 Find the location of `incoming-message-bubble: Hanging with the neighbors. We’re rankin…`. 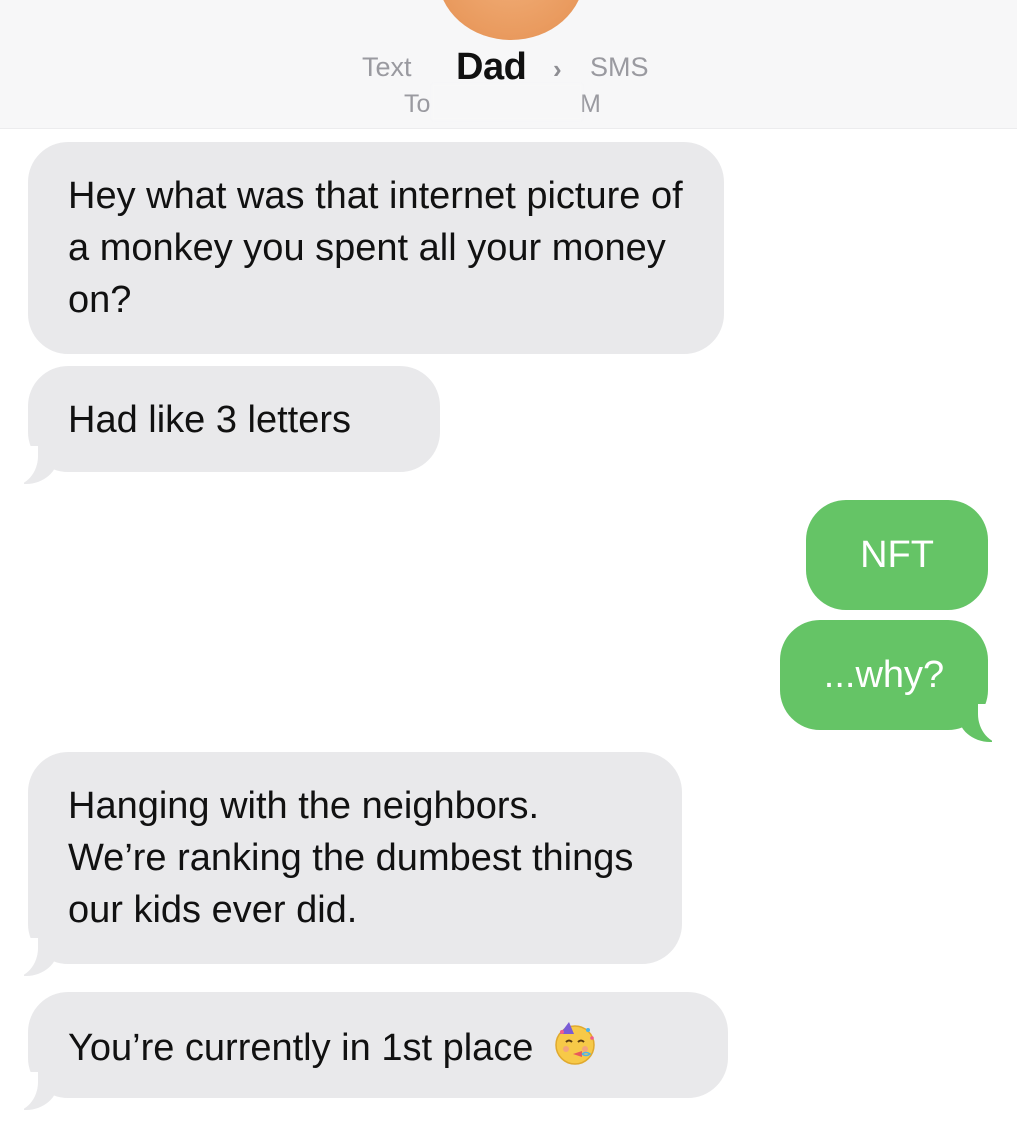

incoming-message-bubble: Hanging with the neighbors. We’re rankin… is located at coordinates (355, 858).